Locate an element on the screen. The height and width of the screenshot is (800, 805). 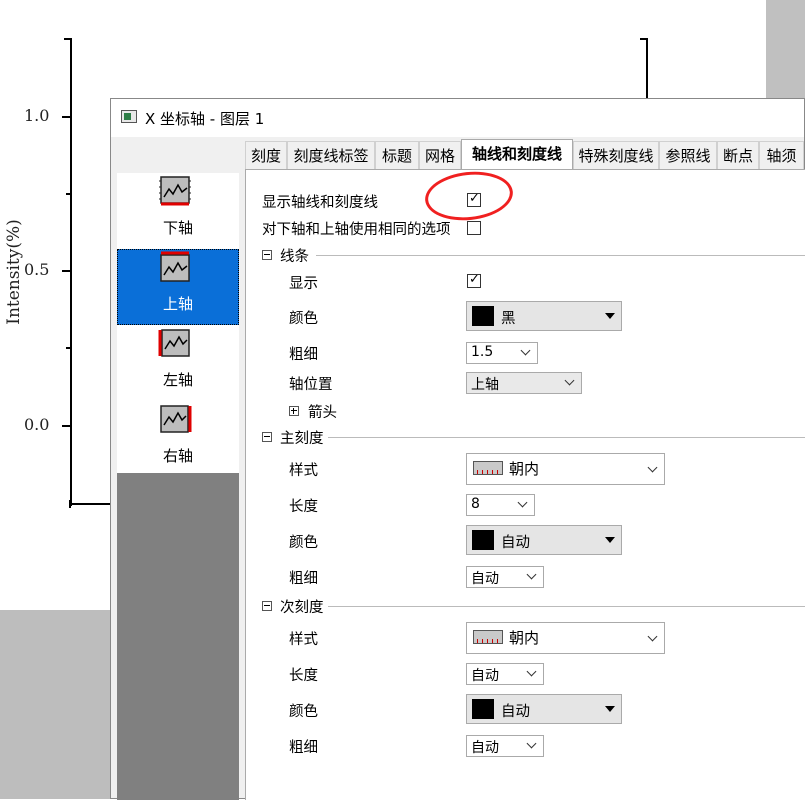
line-width-label: 粗细 is located at coordinates (303, 355).